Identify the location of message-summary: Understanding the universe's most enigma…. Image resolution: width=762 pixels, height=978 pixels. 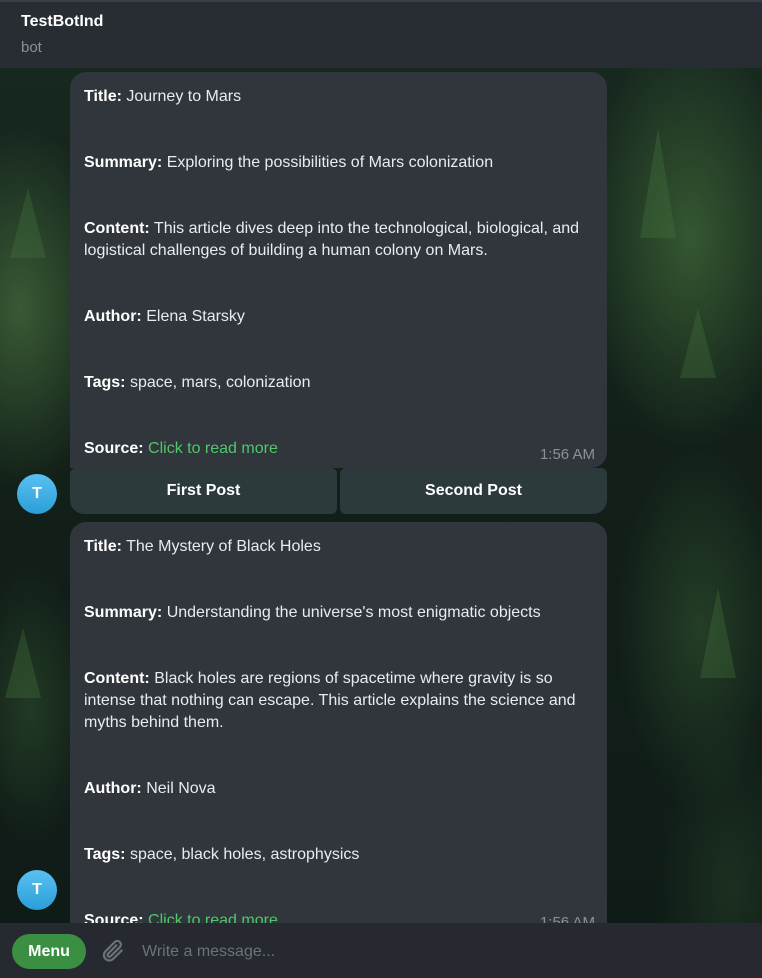
(353, 612).